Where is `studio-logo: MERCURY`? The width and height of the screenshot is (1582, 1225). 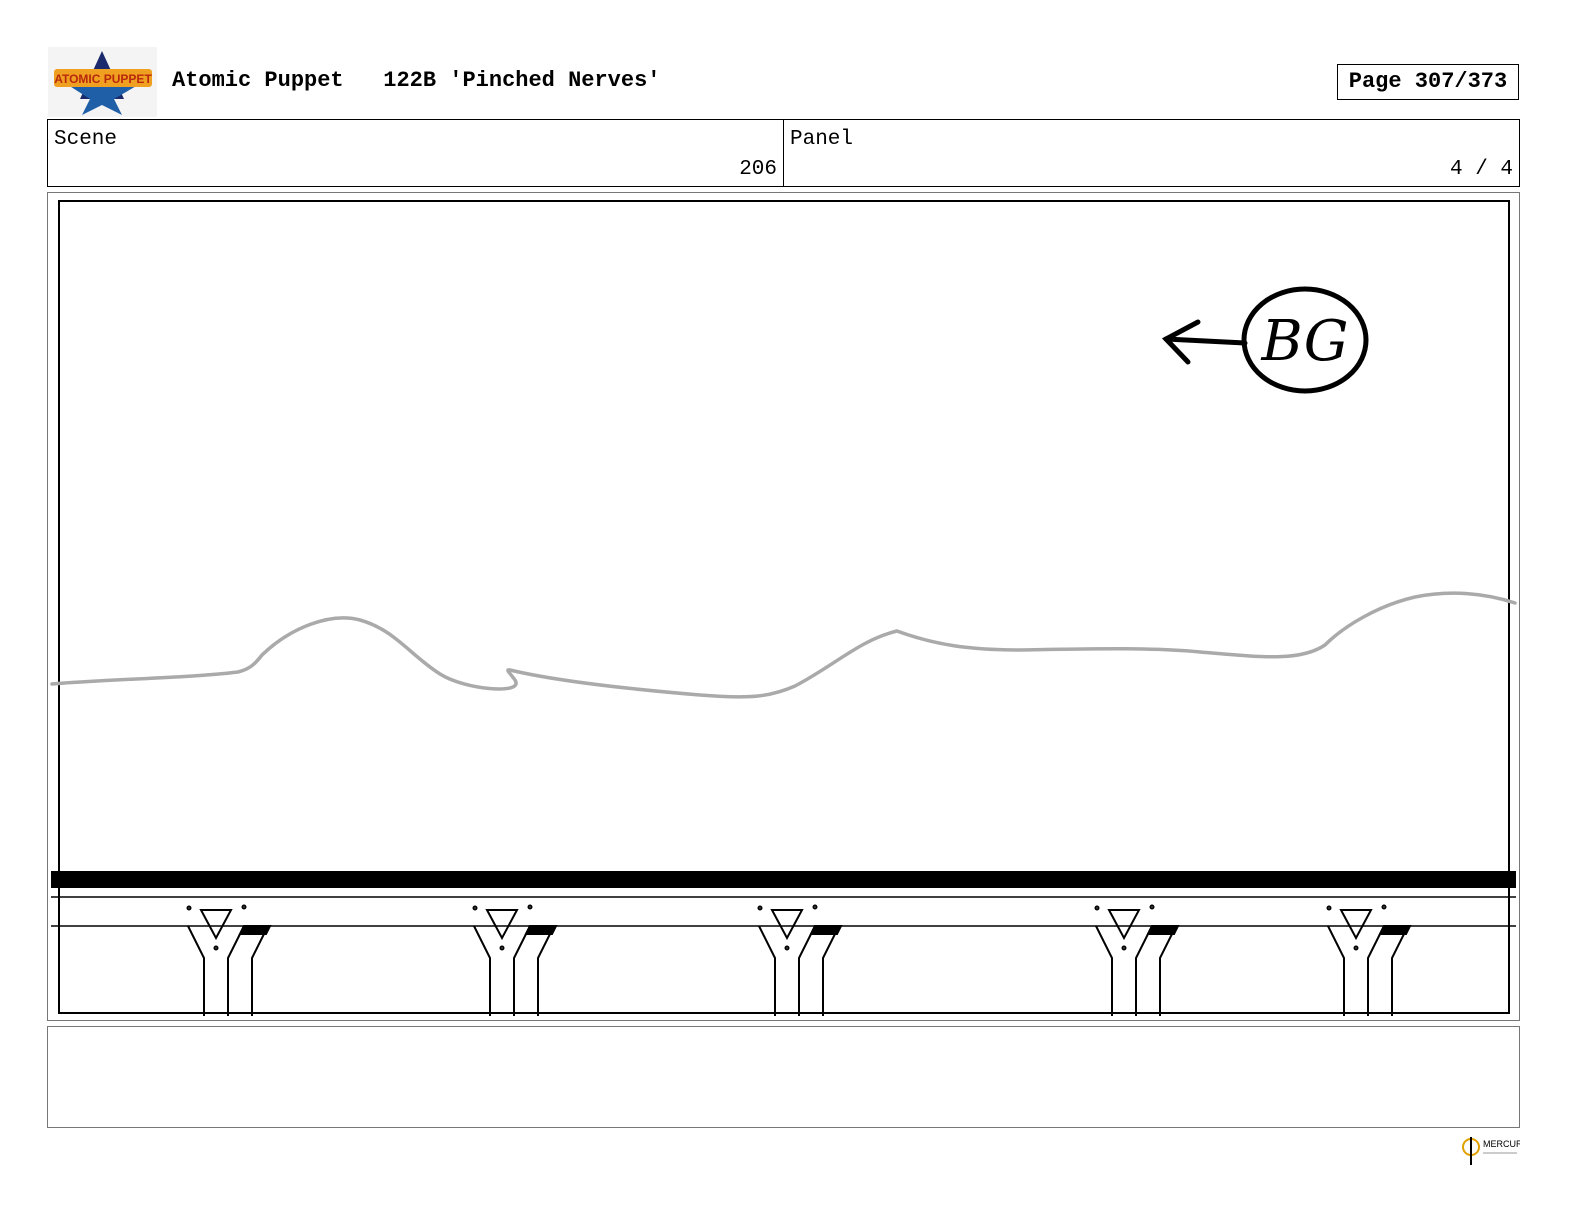 studio-logo: MERCURY is located at coordinates (1489, 1149).